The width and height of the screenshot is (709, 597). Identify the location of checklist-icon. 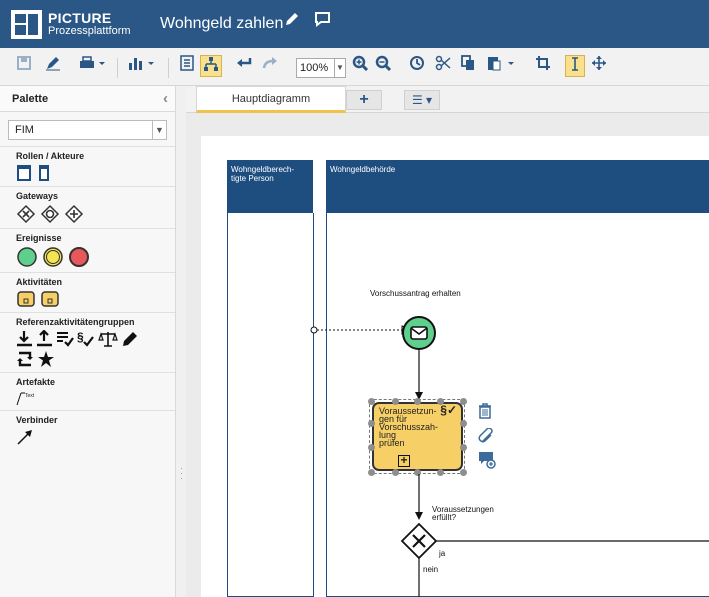
(65, 339).